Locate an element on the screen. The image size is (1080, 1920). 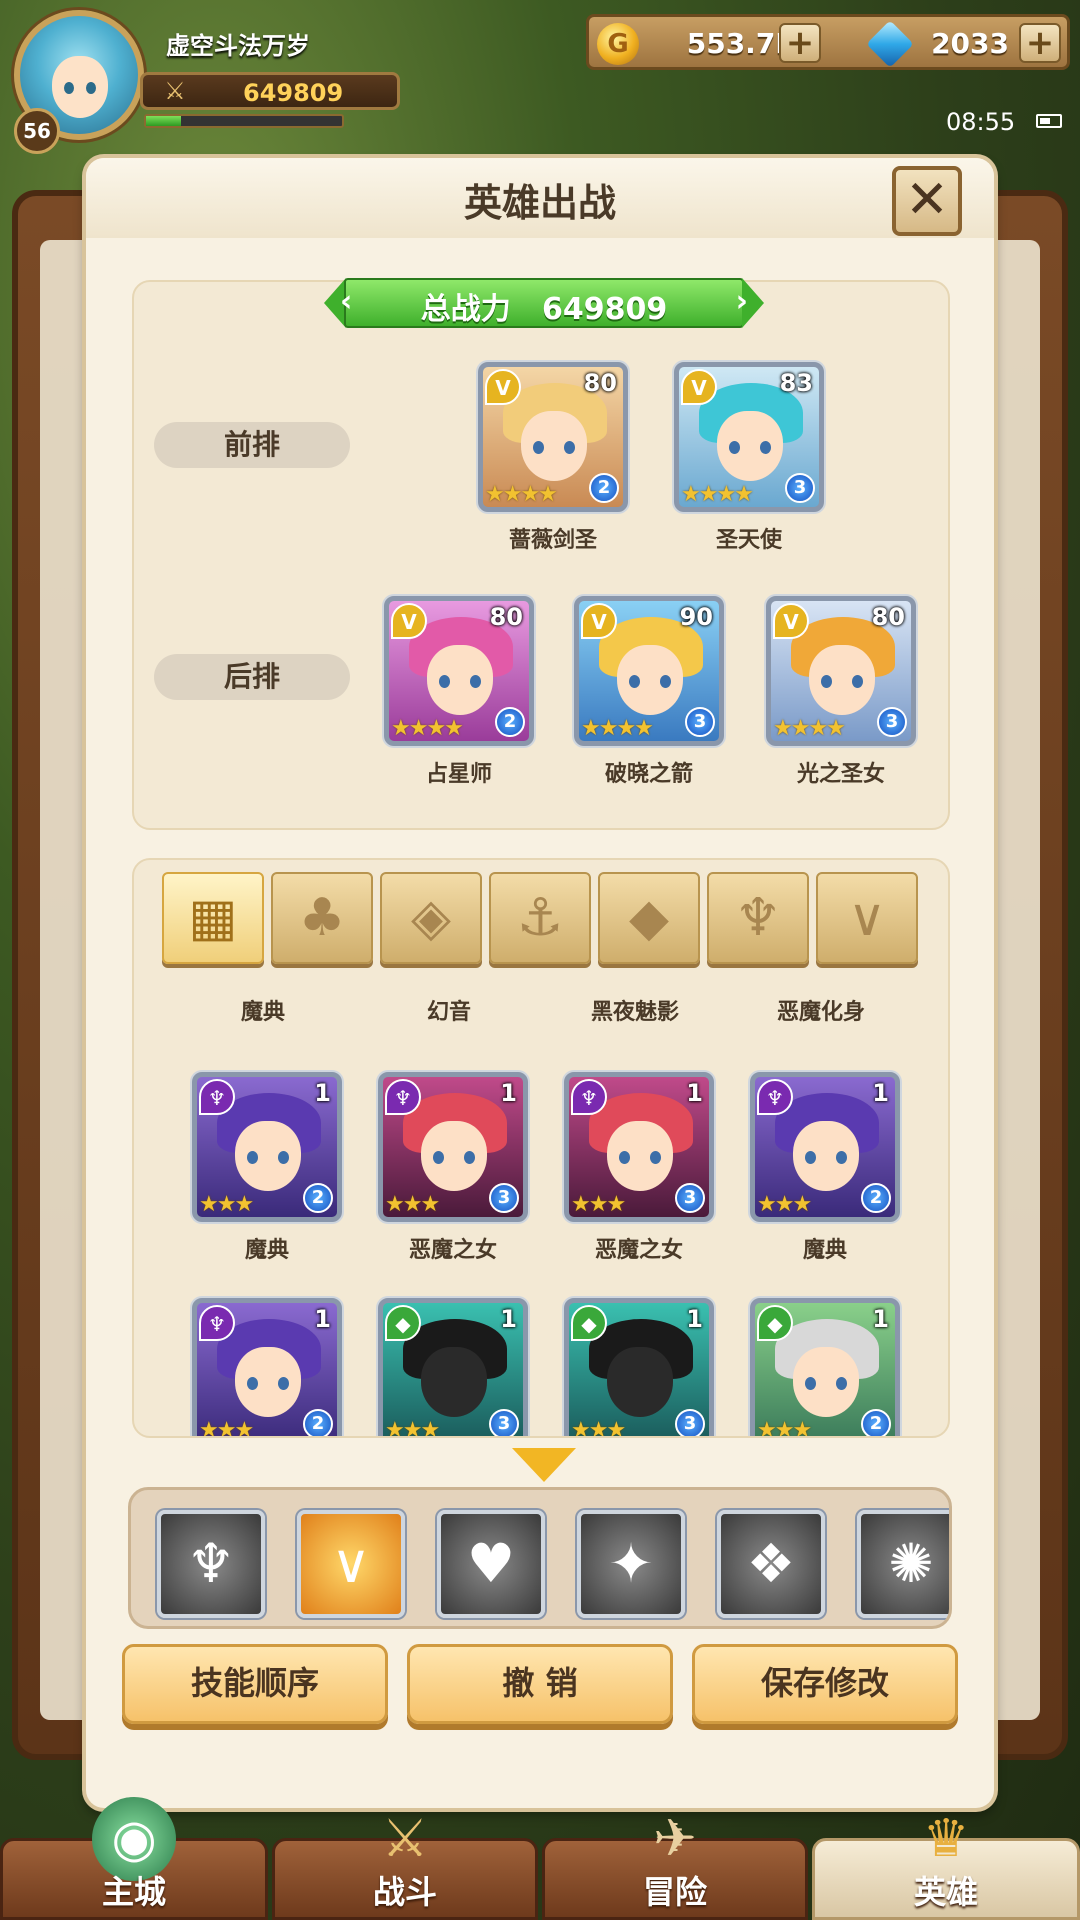
player-level-badge: 56 is located at coordinates (37, 131).